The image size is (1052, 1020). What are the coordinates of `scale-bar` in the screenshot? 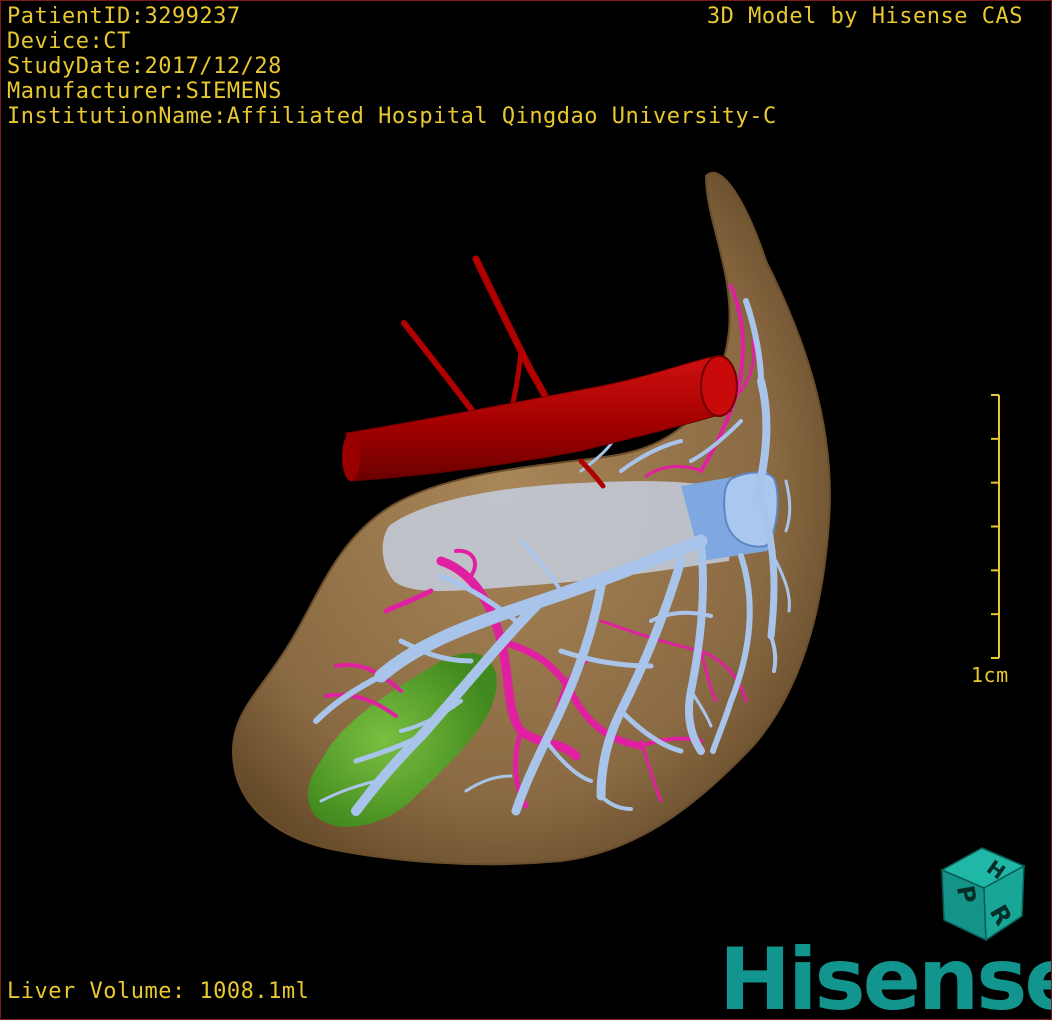 It's located at (995, 526).